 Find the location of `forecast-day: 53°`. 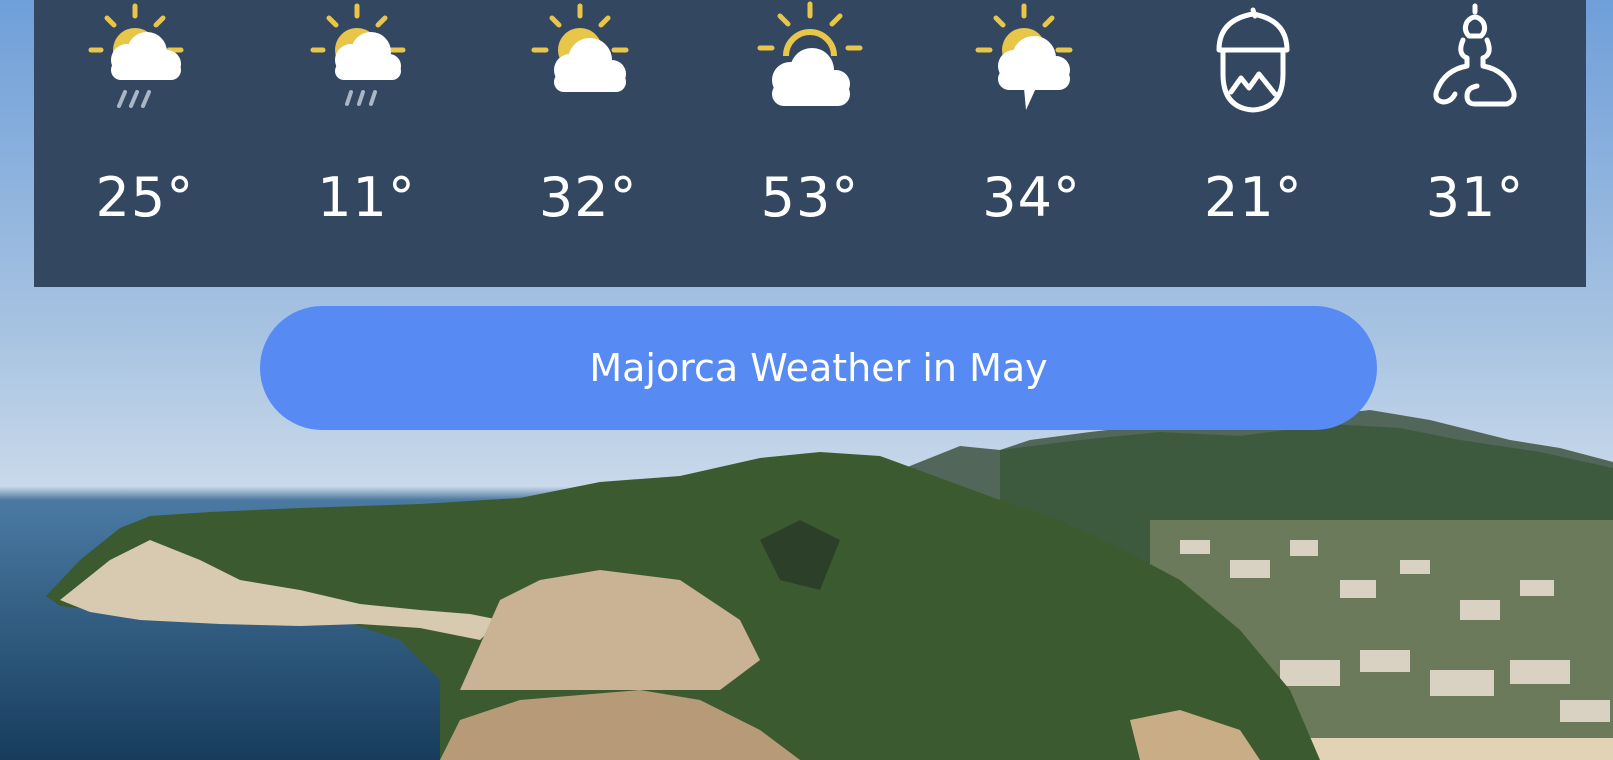

forecast-day: 53° is located at coordinates (810, 143).